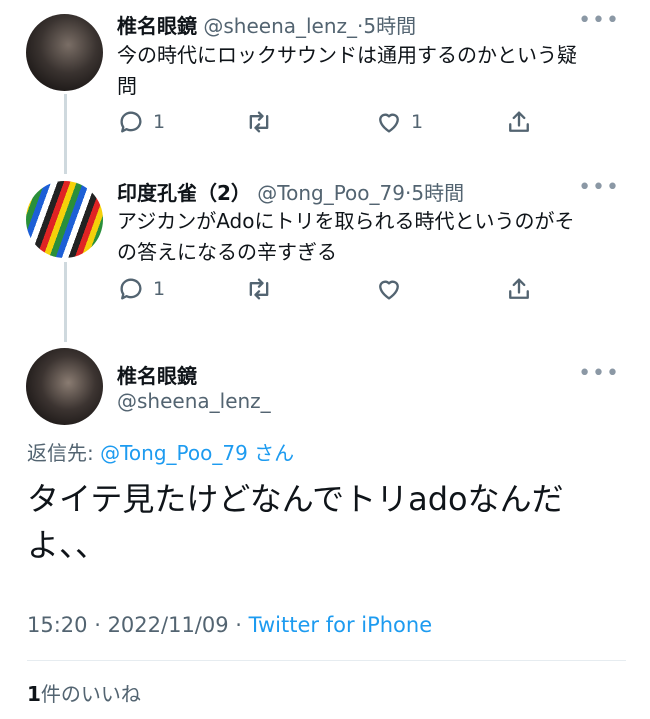 The height and width of the screenshot is (719, 650). I want to click on likes-label: 件のいいね, so click(90, 694).